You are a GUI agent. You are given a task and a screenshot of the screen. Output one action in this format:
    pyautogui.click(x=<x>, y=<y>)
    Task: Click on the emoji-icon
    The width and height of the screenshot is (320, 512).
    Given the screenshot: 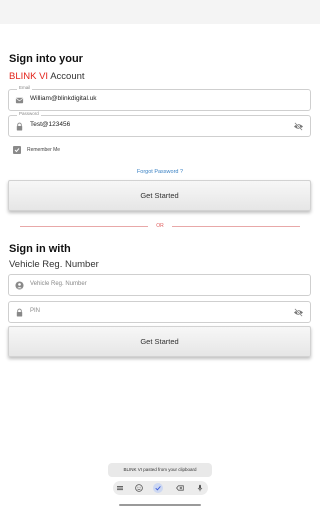 What is the action you would take?
    pyautogui.click(x=139, y=488)
    